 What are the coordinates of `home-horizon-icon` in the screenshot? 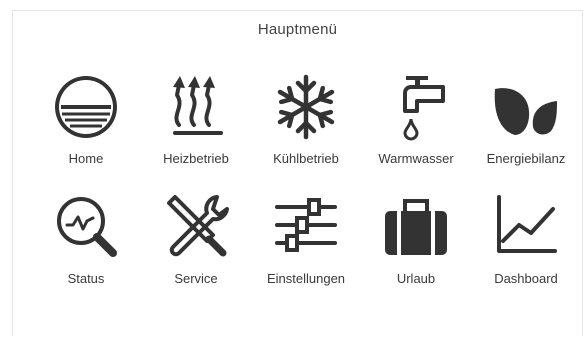 It's located at (86, 107).